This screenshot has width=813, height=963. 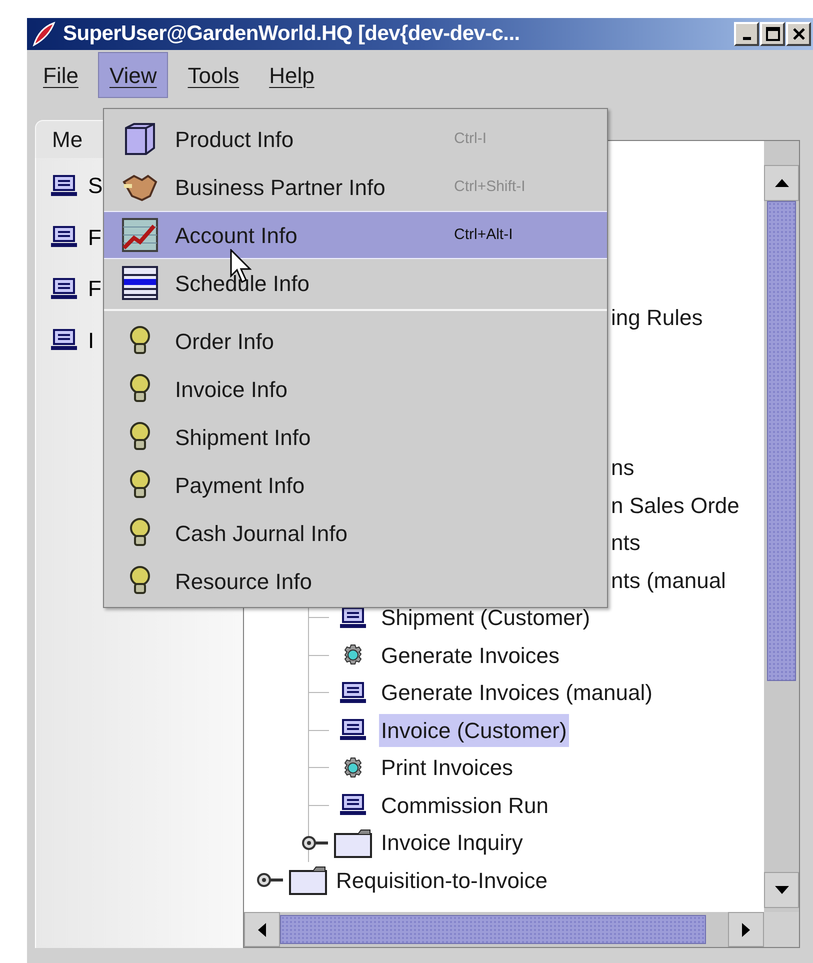 What do you see at coordinates (452, 843) in the screenshot?
I see `tree-item: Invoice Inquiry` at bounding box center [452, 843].